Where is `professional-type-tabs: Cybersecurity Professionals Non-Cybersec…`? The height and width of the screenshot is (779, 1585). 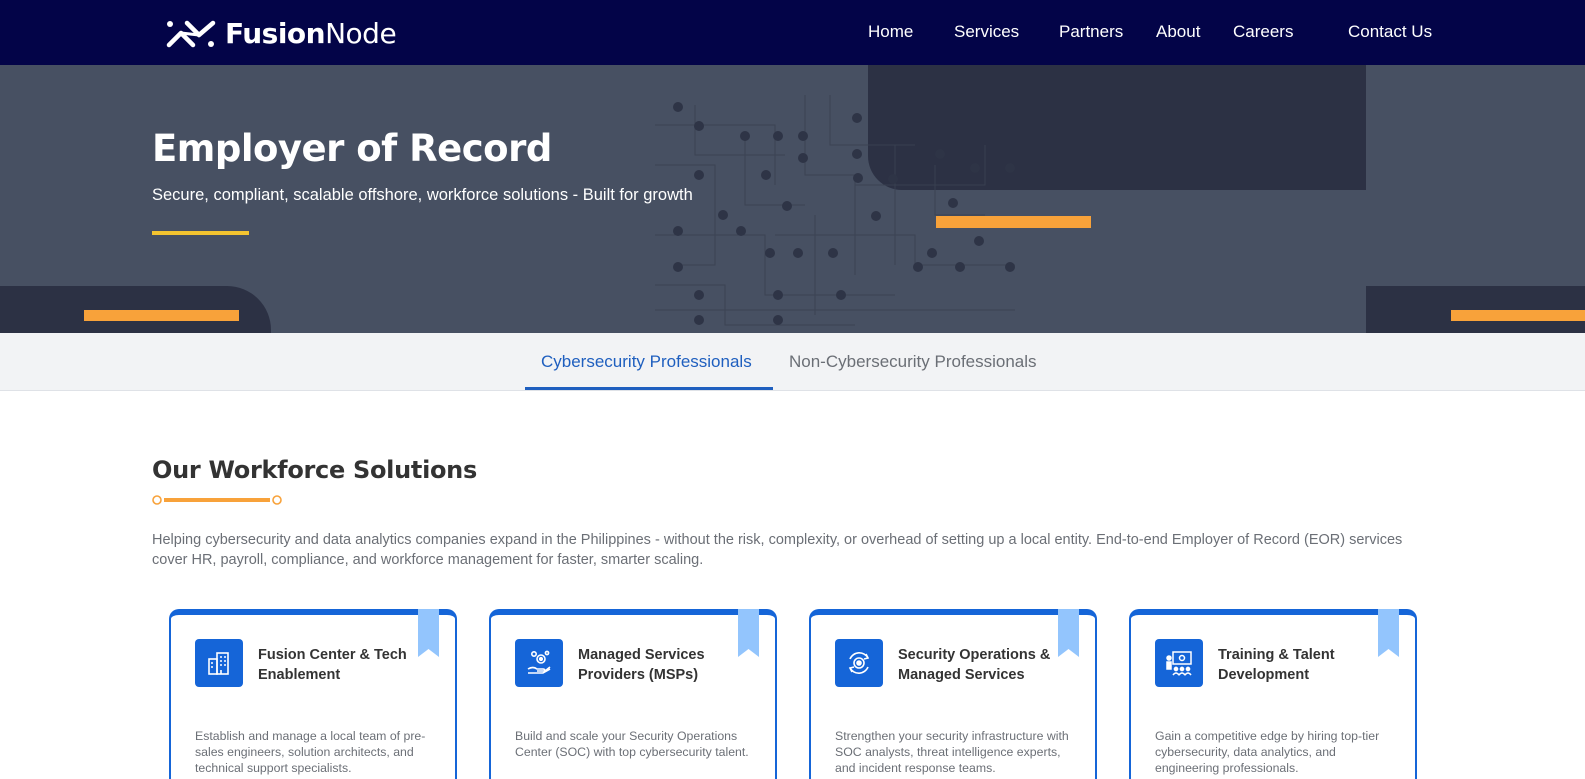
professional-type-tabs: Cybersecurity Professionals Non-Cybersec… is located at coordinates (792, 362).